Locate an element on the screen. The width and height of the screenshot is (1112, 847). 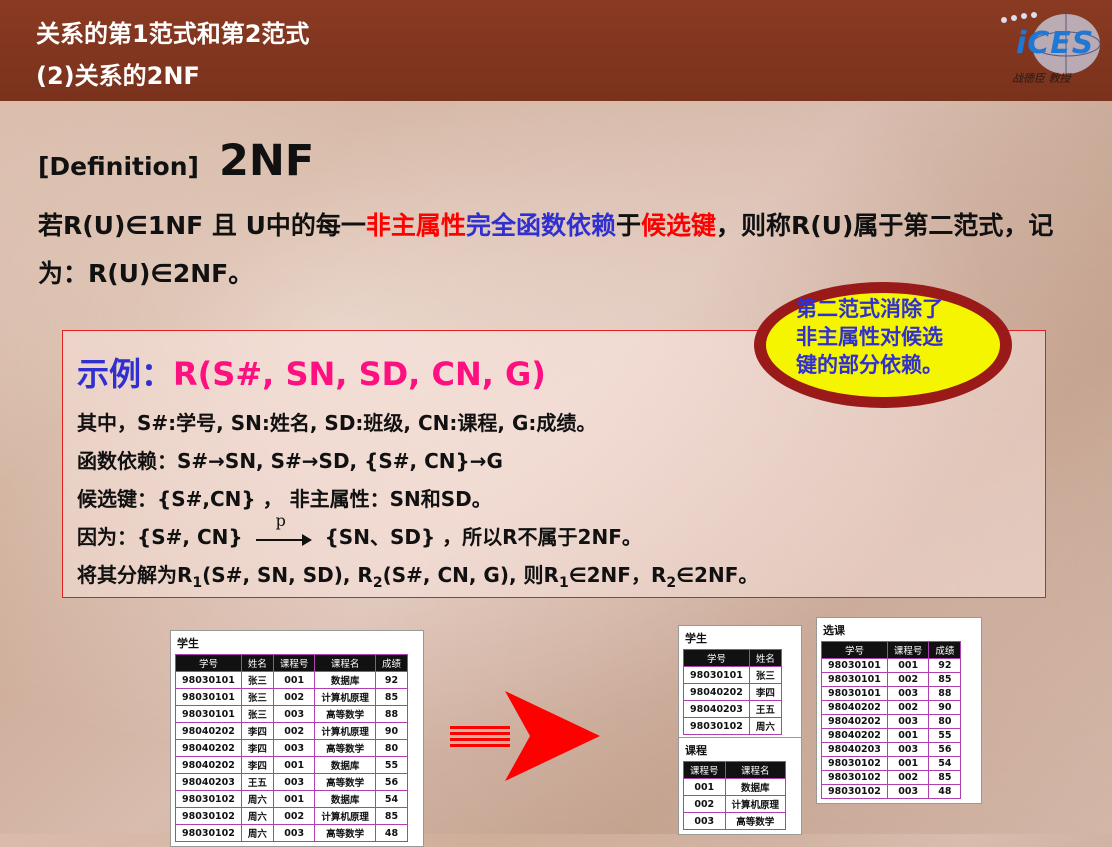
example-text: {SN、SD} ，所以R不属于2NF。 is located at coordinates (483, 537).